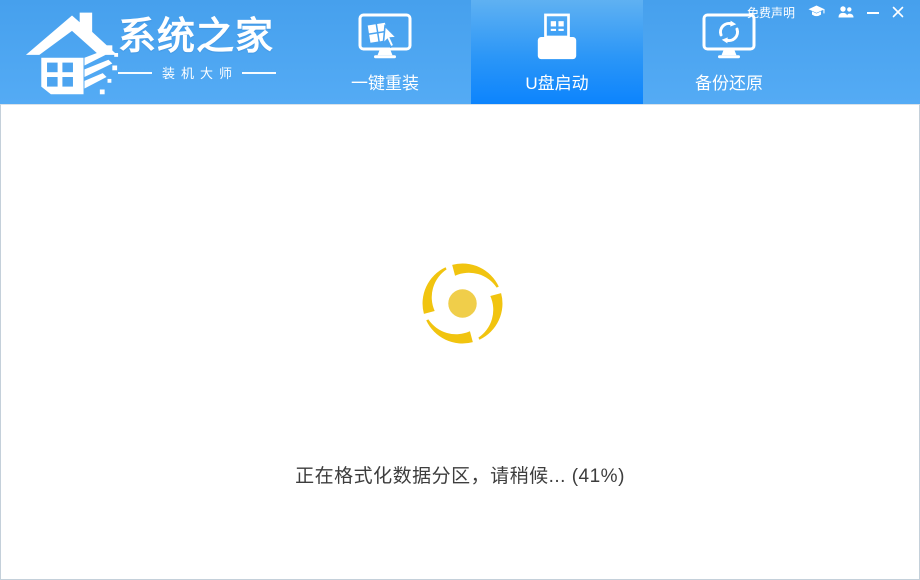  Describe the element at coordinates (825, 12) in the screenshot. I see `window-topbar: 免费声明` at that location.